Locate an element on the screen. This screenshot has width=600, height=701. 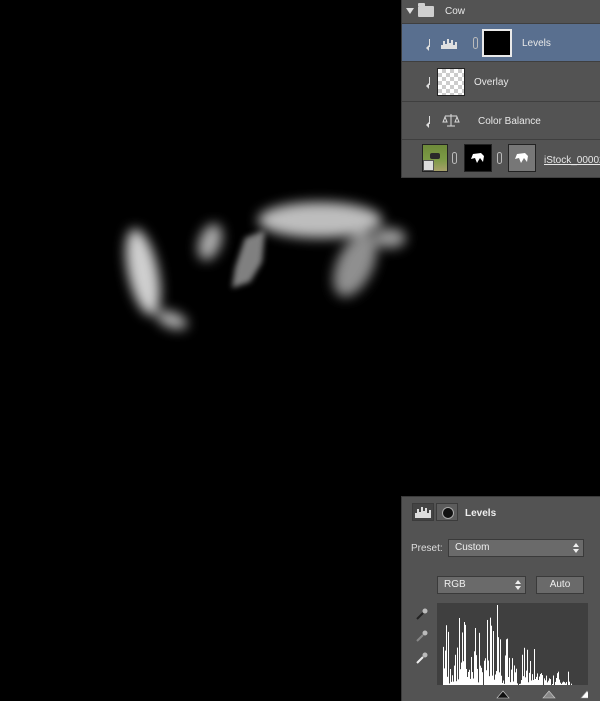
mask-tab is located at coordinates (447, 512).